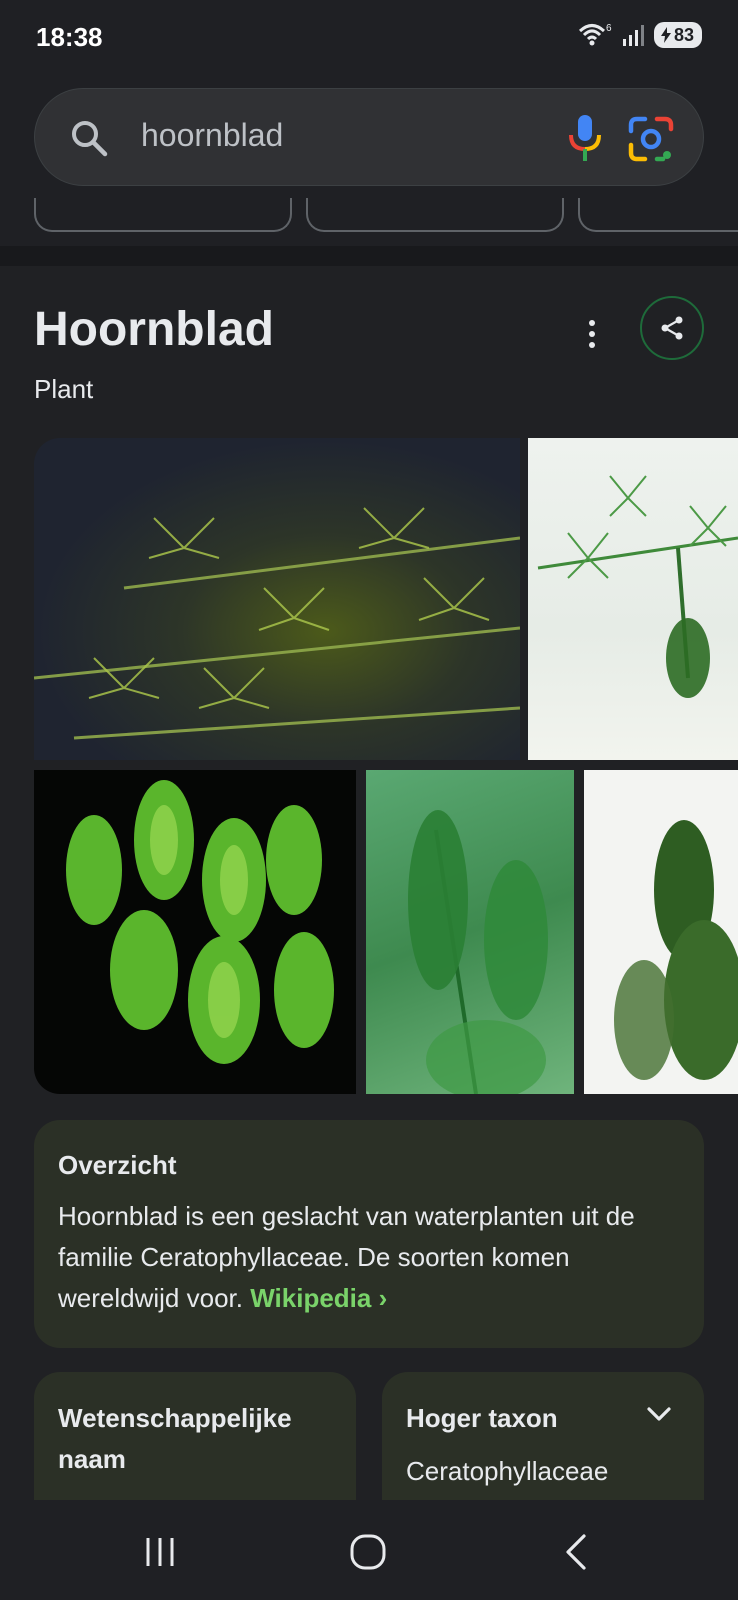  I want to click on status-icons: 6 83, so click(640, 35).